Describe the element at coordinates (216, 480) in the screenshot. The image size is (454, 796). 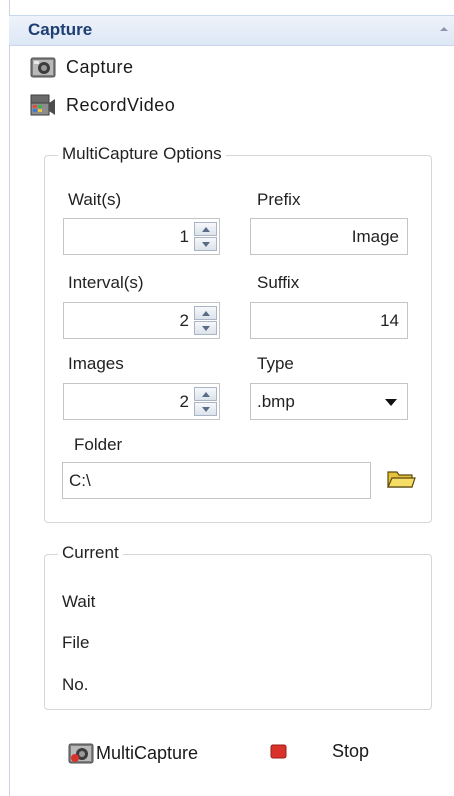
I see `folder-input: C:\` at that location.